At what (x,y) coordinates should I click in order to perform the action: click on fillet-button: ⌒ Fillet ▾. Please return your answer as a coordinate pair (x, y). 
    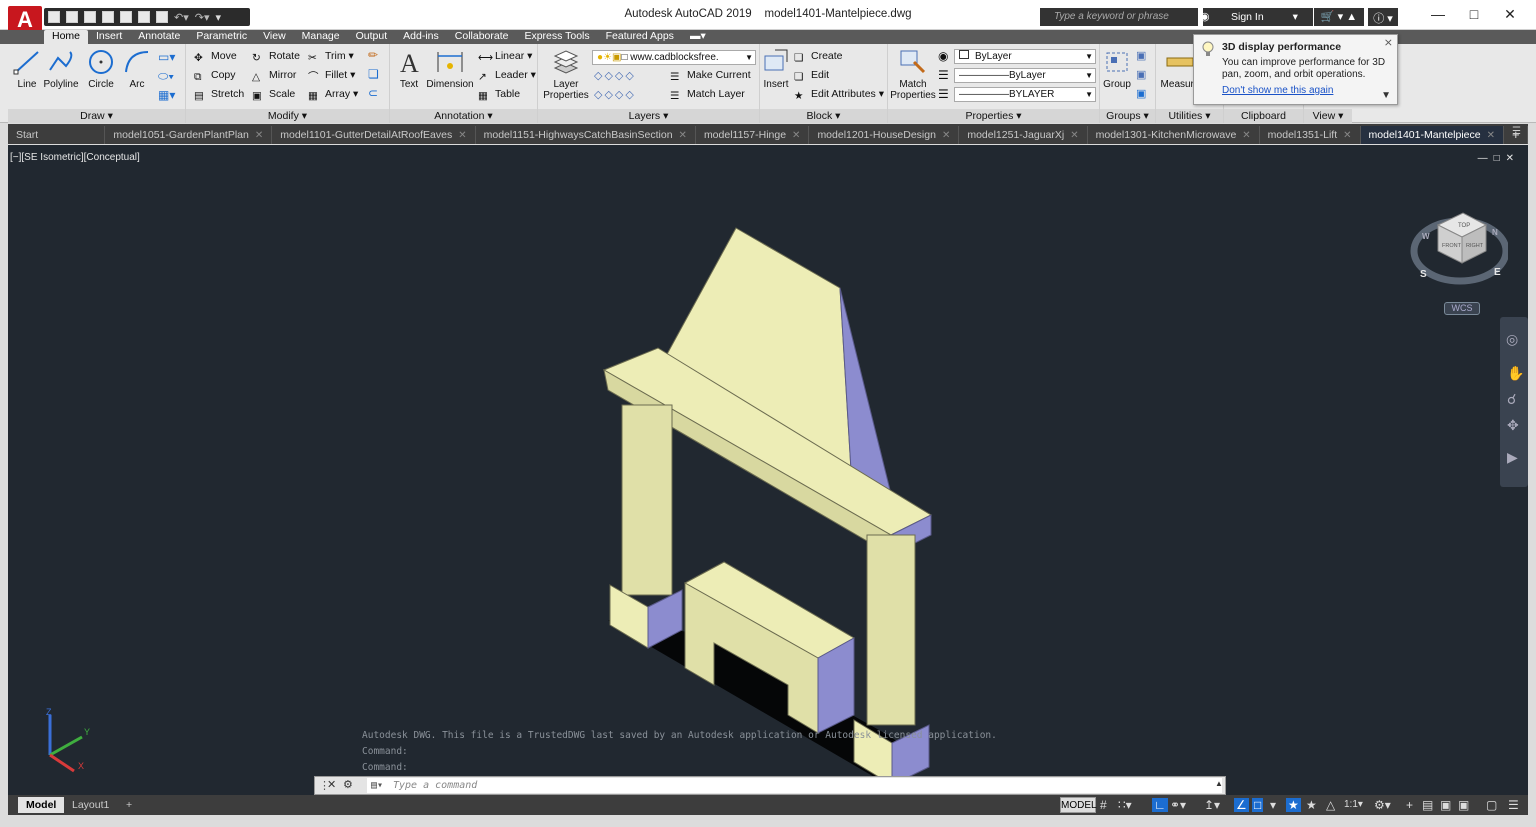
    Looking at the image, I should click on (331, 75).